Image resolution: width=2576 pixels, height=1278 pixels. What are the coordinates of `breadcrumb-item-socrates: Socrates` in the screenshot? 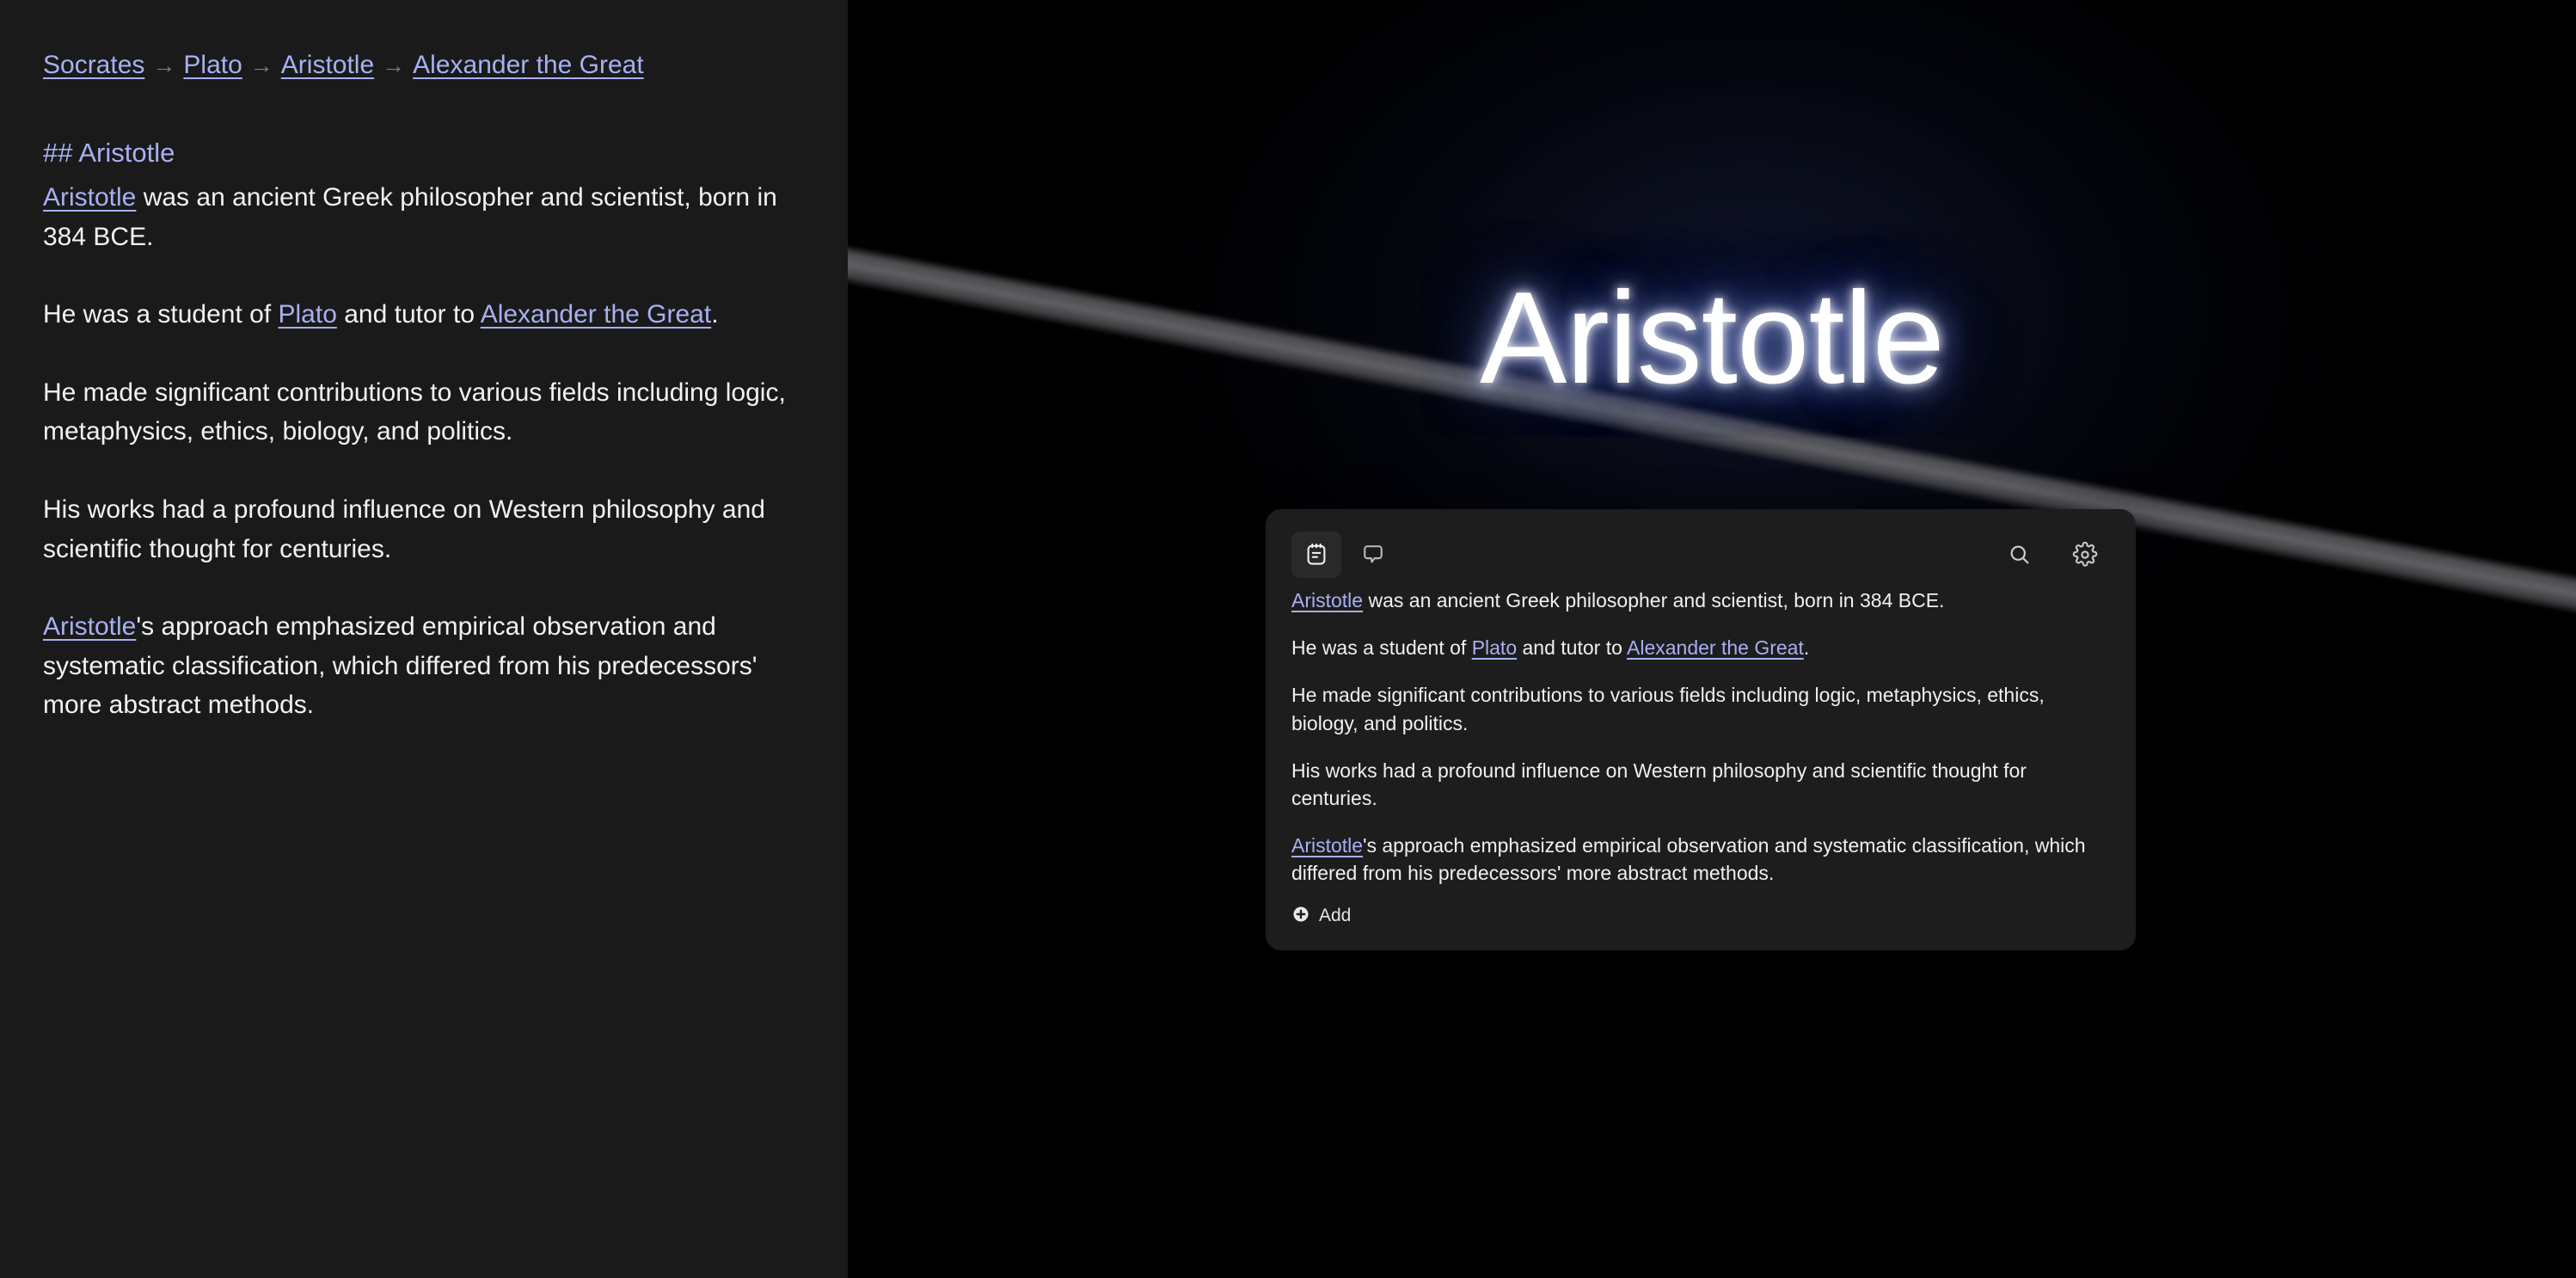 It's located at (93, 65).